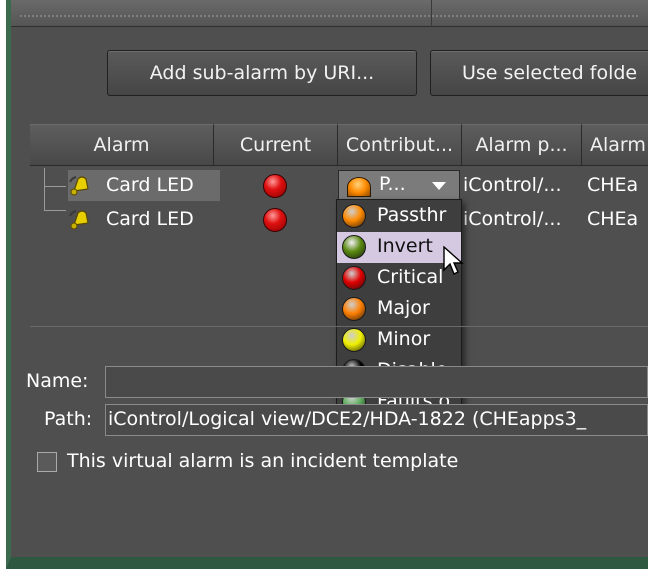 The height and width of the screenshot is (569, 648). I want to click on dropdown-option-passthr: Passthr, so click(399, 216).